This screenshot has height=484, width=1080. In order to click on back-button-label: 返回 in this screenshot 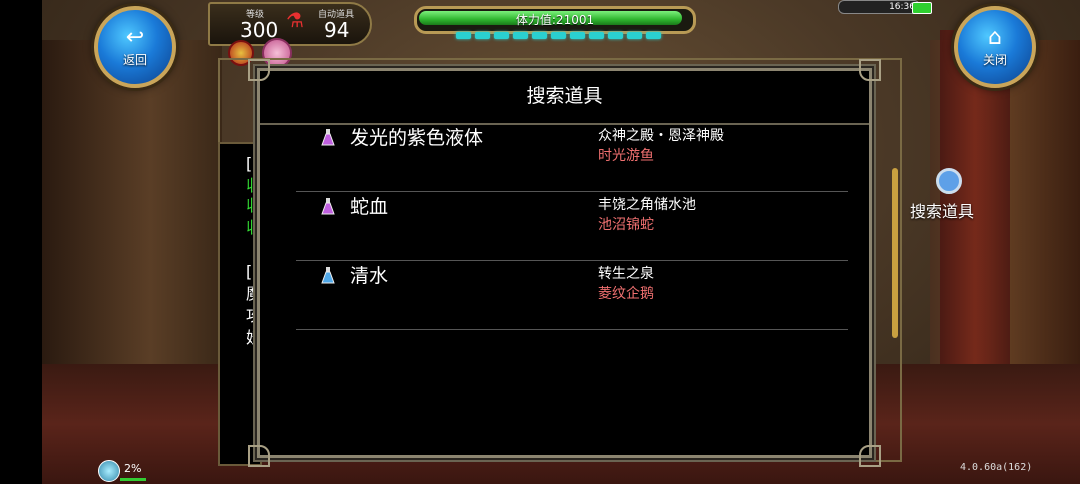, I will do `click(134, 59)`.